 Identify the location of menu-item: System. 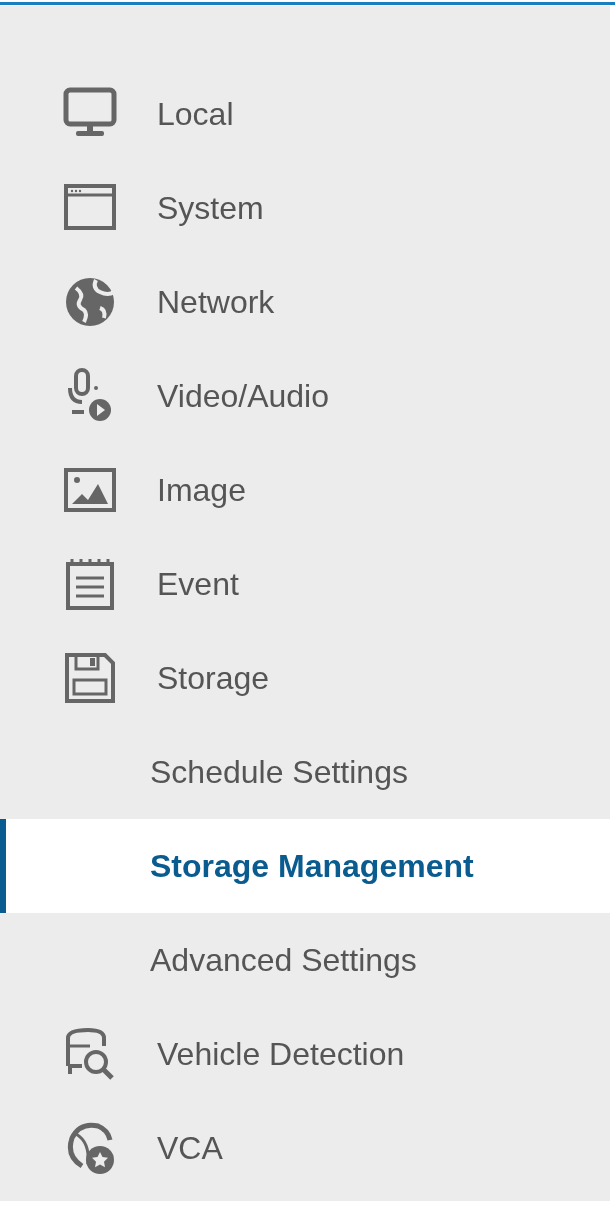
(305, 208).